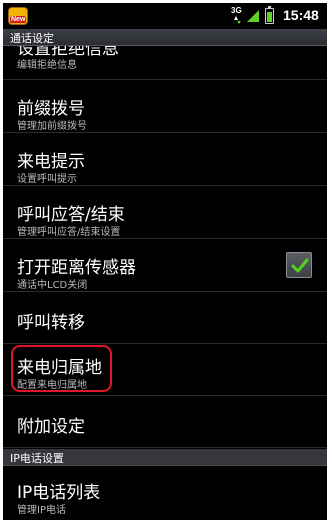  I want to click on setting-title: 来电提示, so click(51, 162).